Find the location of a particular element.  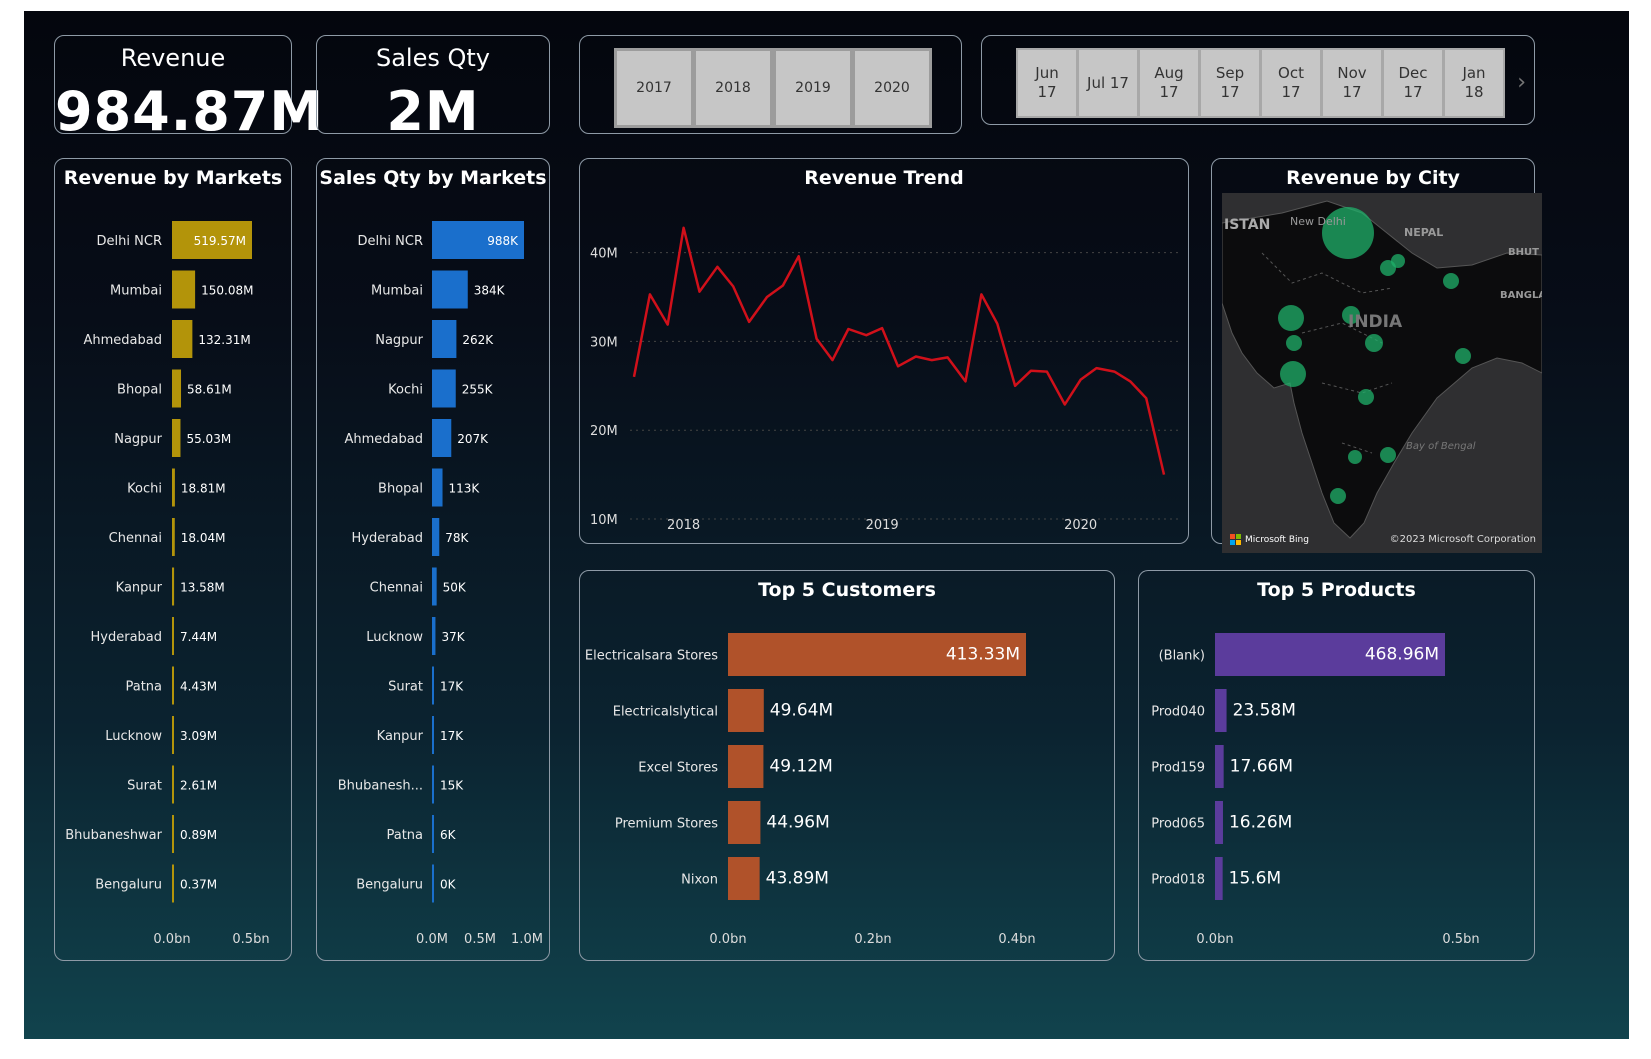

month-button-nov-17: Nov 17 is located at coordinates (1352, 83).